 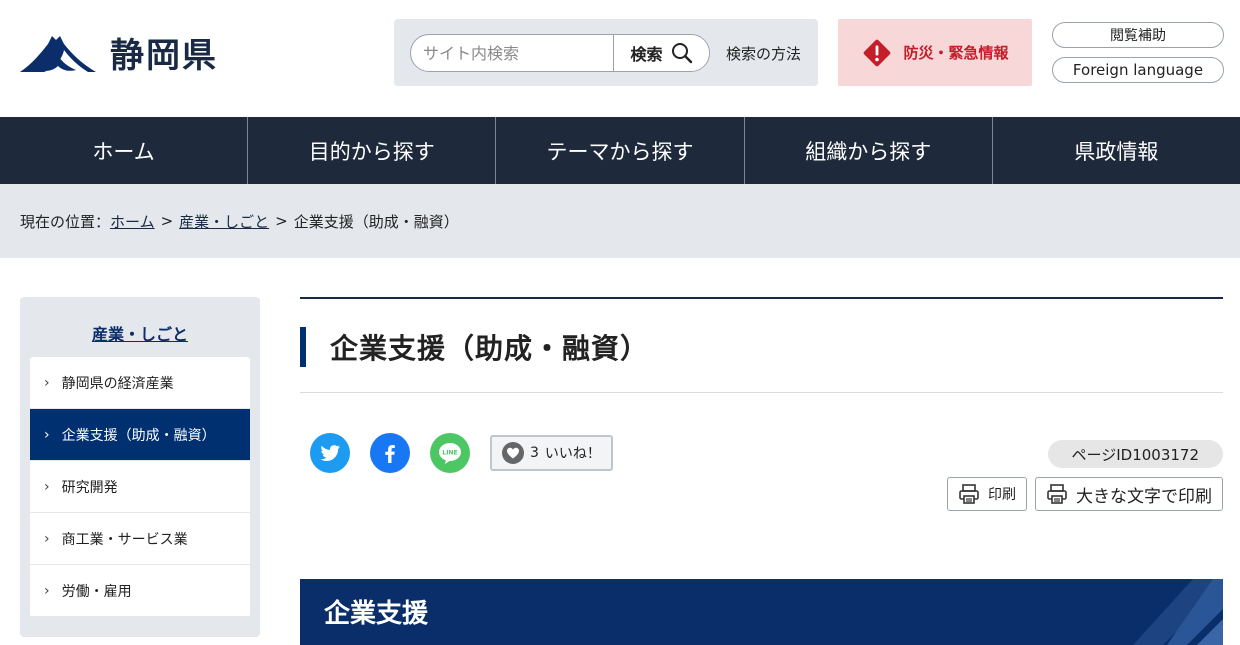 I want to click on shizuoka-logo-icon, so click(x=58, y=54).